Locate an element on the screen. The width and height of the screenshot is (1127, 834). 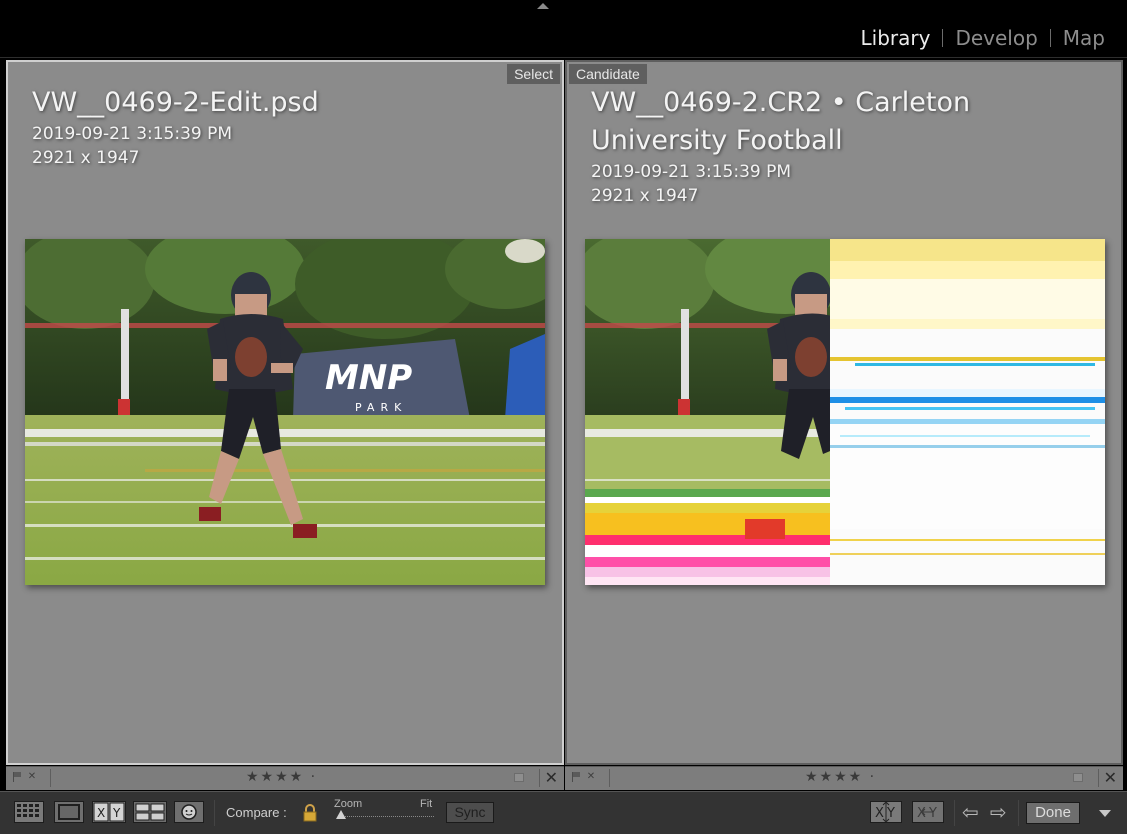
select-tag: Select is located at coordinates (533, 74).